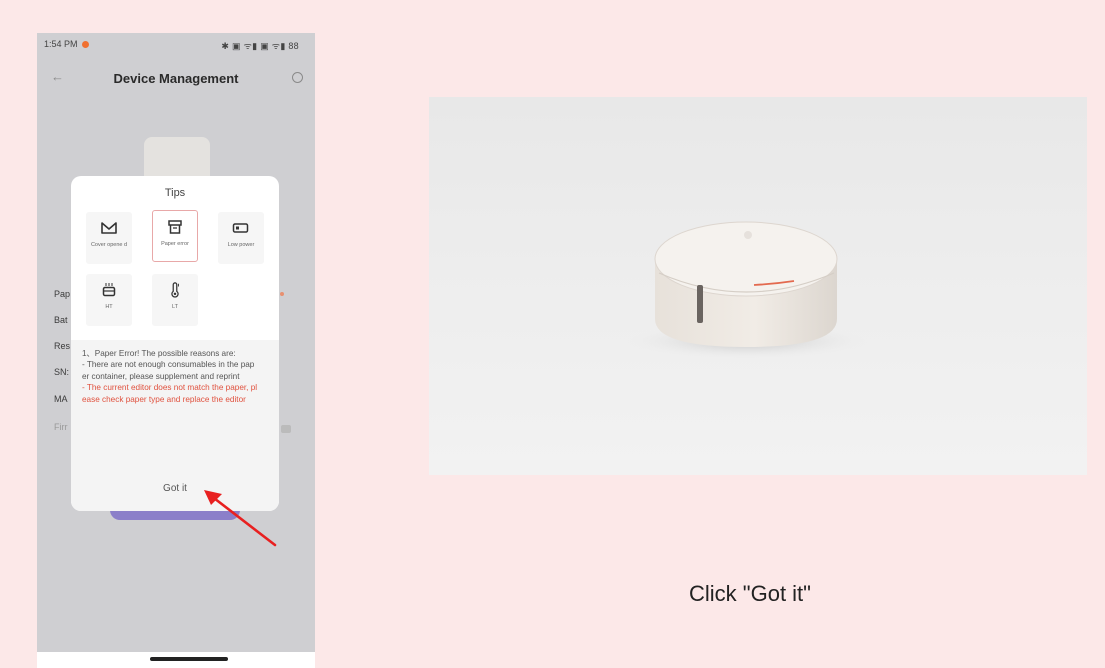 The height and width of the screenshot is (668, 1105). I want to click on low-temperature-icon, so click(175, 290).